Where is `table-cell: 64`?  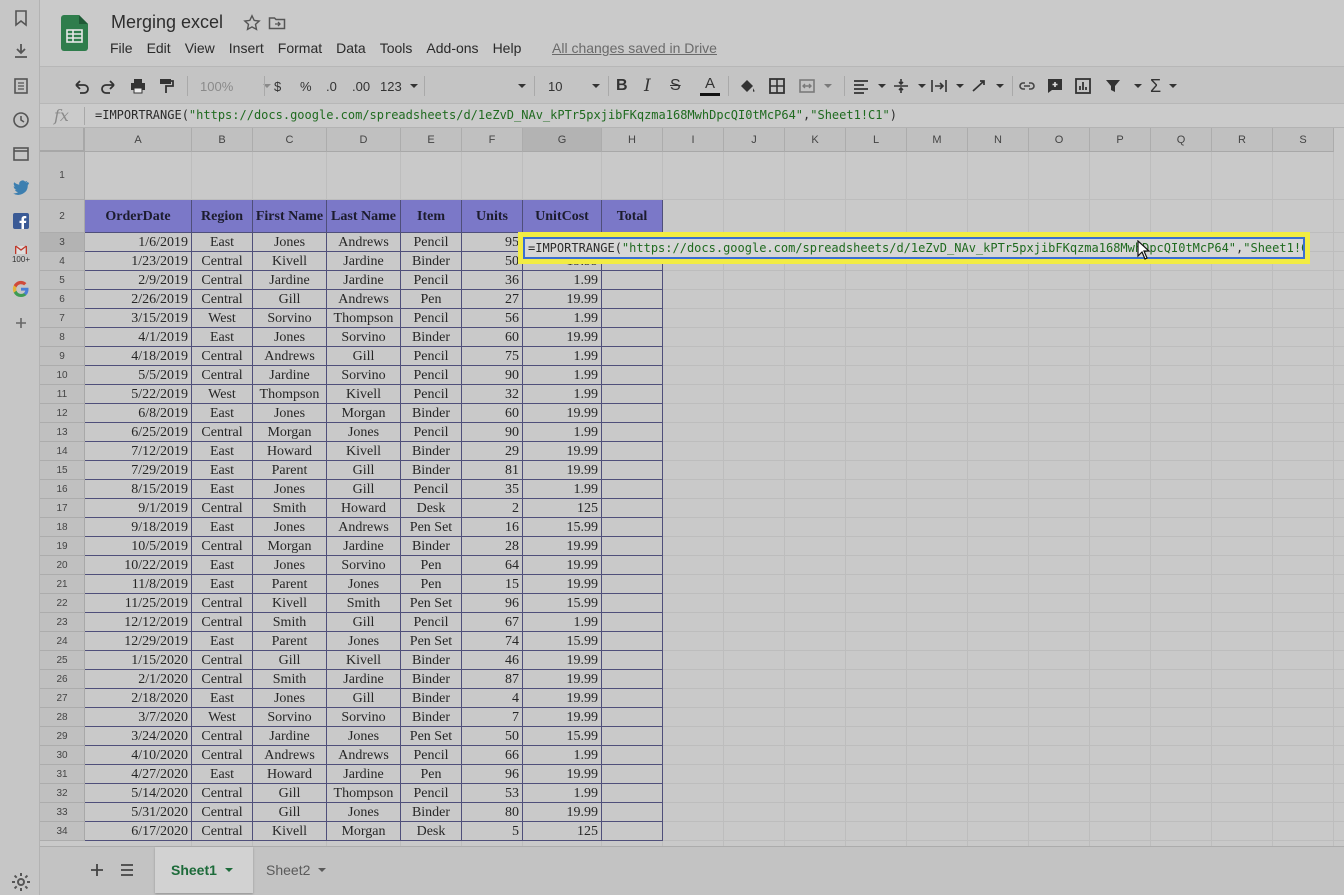 table-cell: 64 is located at coordinates (492, 565).